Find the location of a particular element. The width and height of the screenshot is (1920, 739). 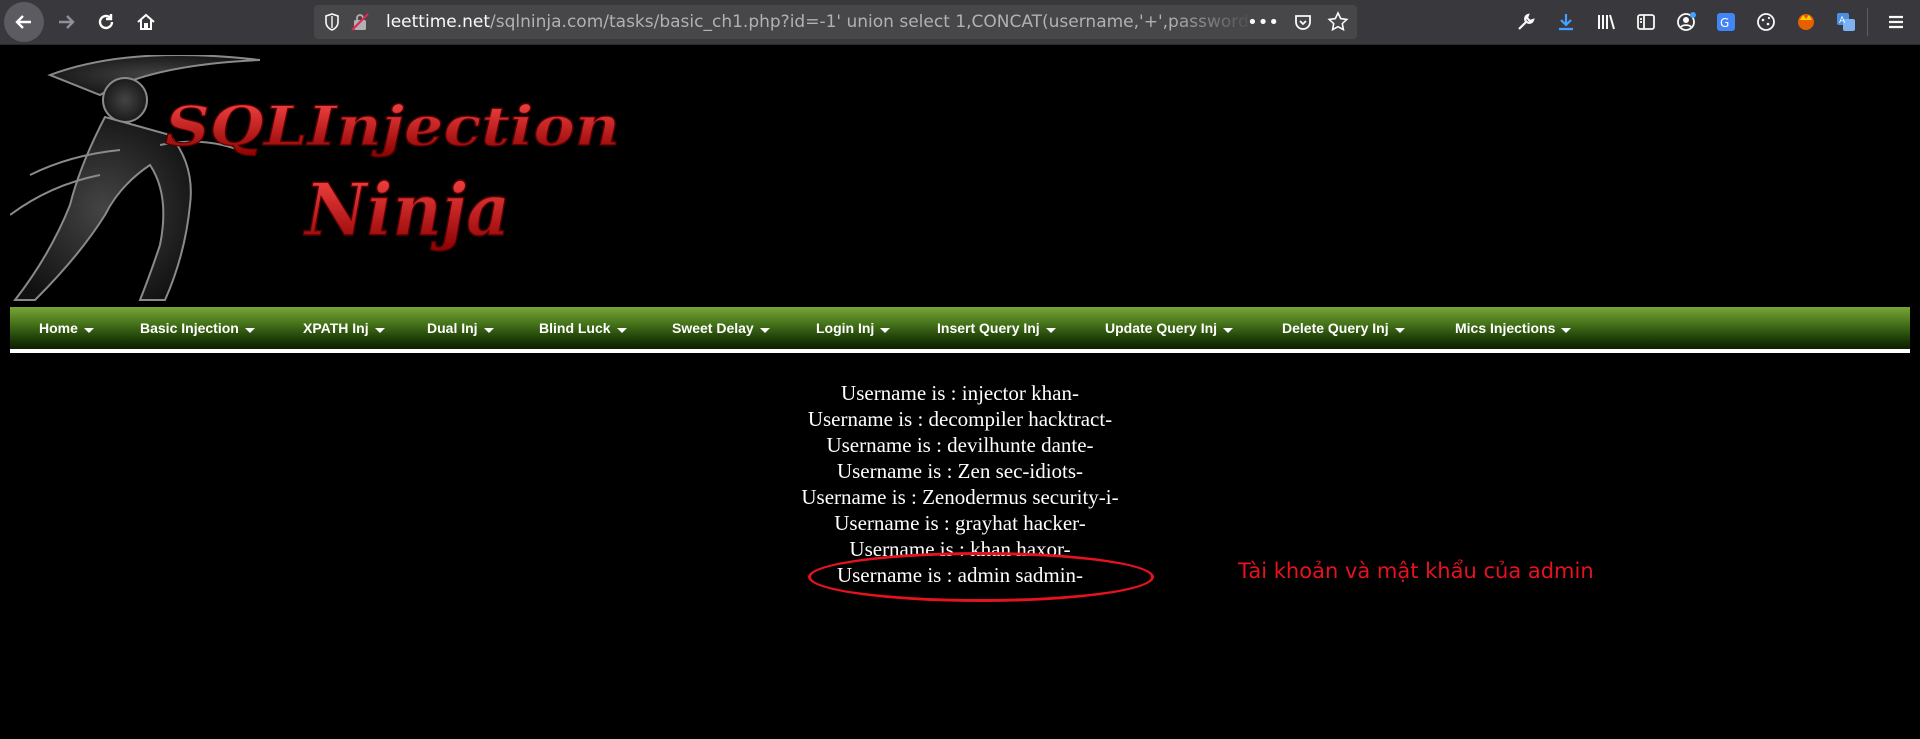

result-line: Username is : devilhunte dante- is located at coordinates (960, 445).